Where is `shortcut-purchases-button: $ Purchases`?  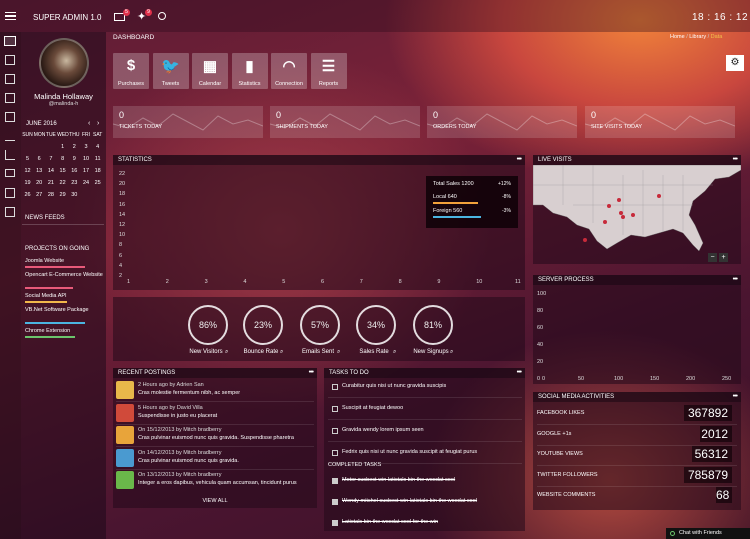 shortcut-purchases-button: $ Purchases is located at coordinates (131, 71).